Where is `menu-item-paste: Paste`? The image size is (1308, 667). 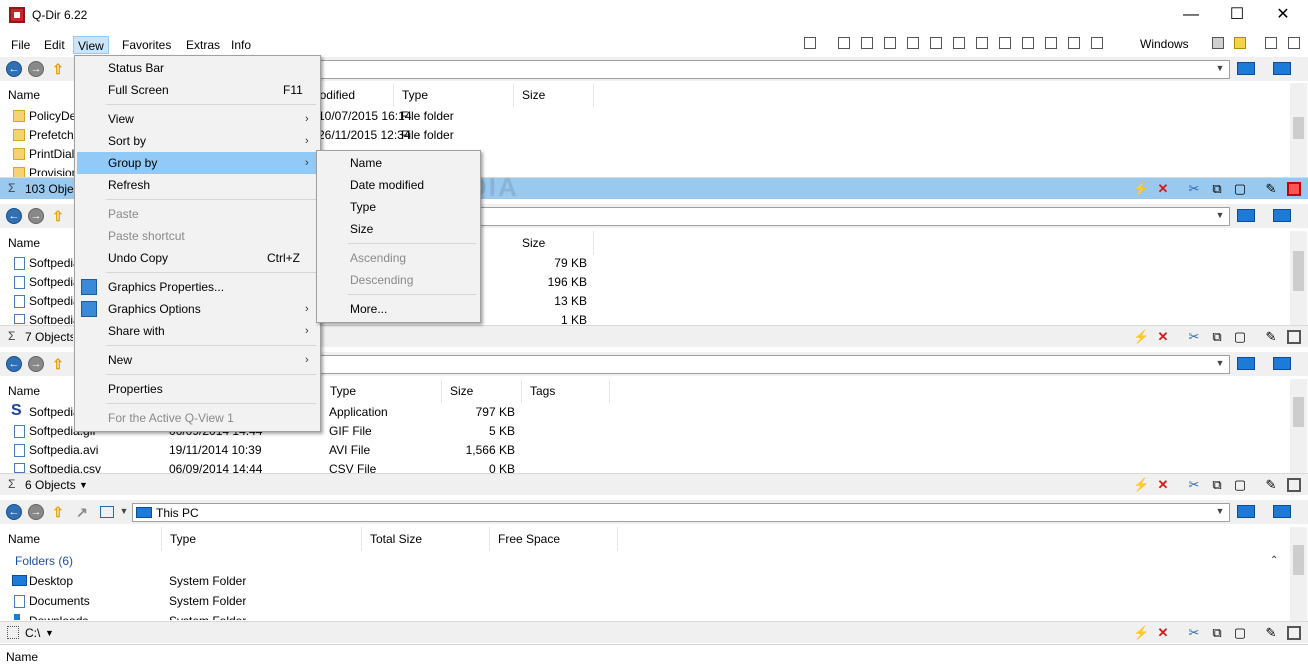
menu-item-paste: Paste is located at coordinates (197, 214).